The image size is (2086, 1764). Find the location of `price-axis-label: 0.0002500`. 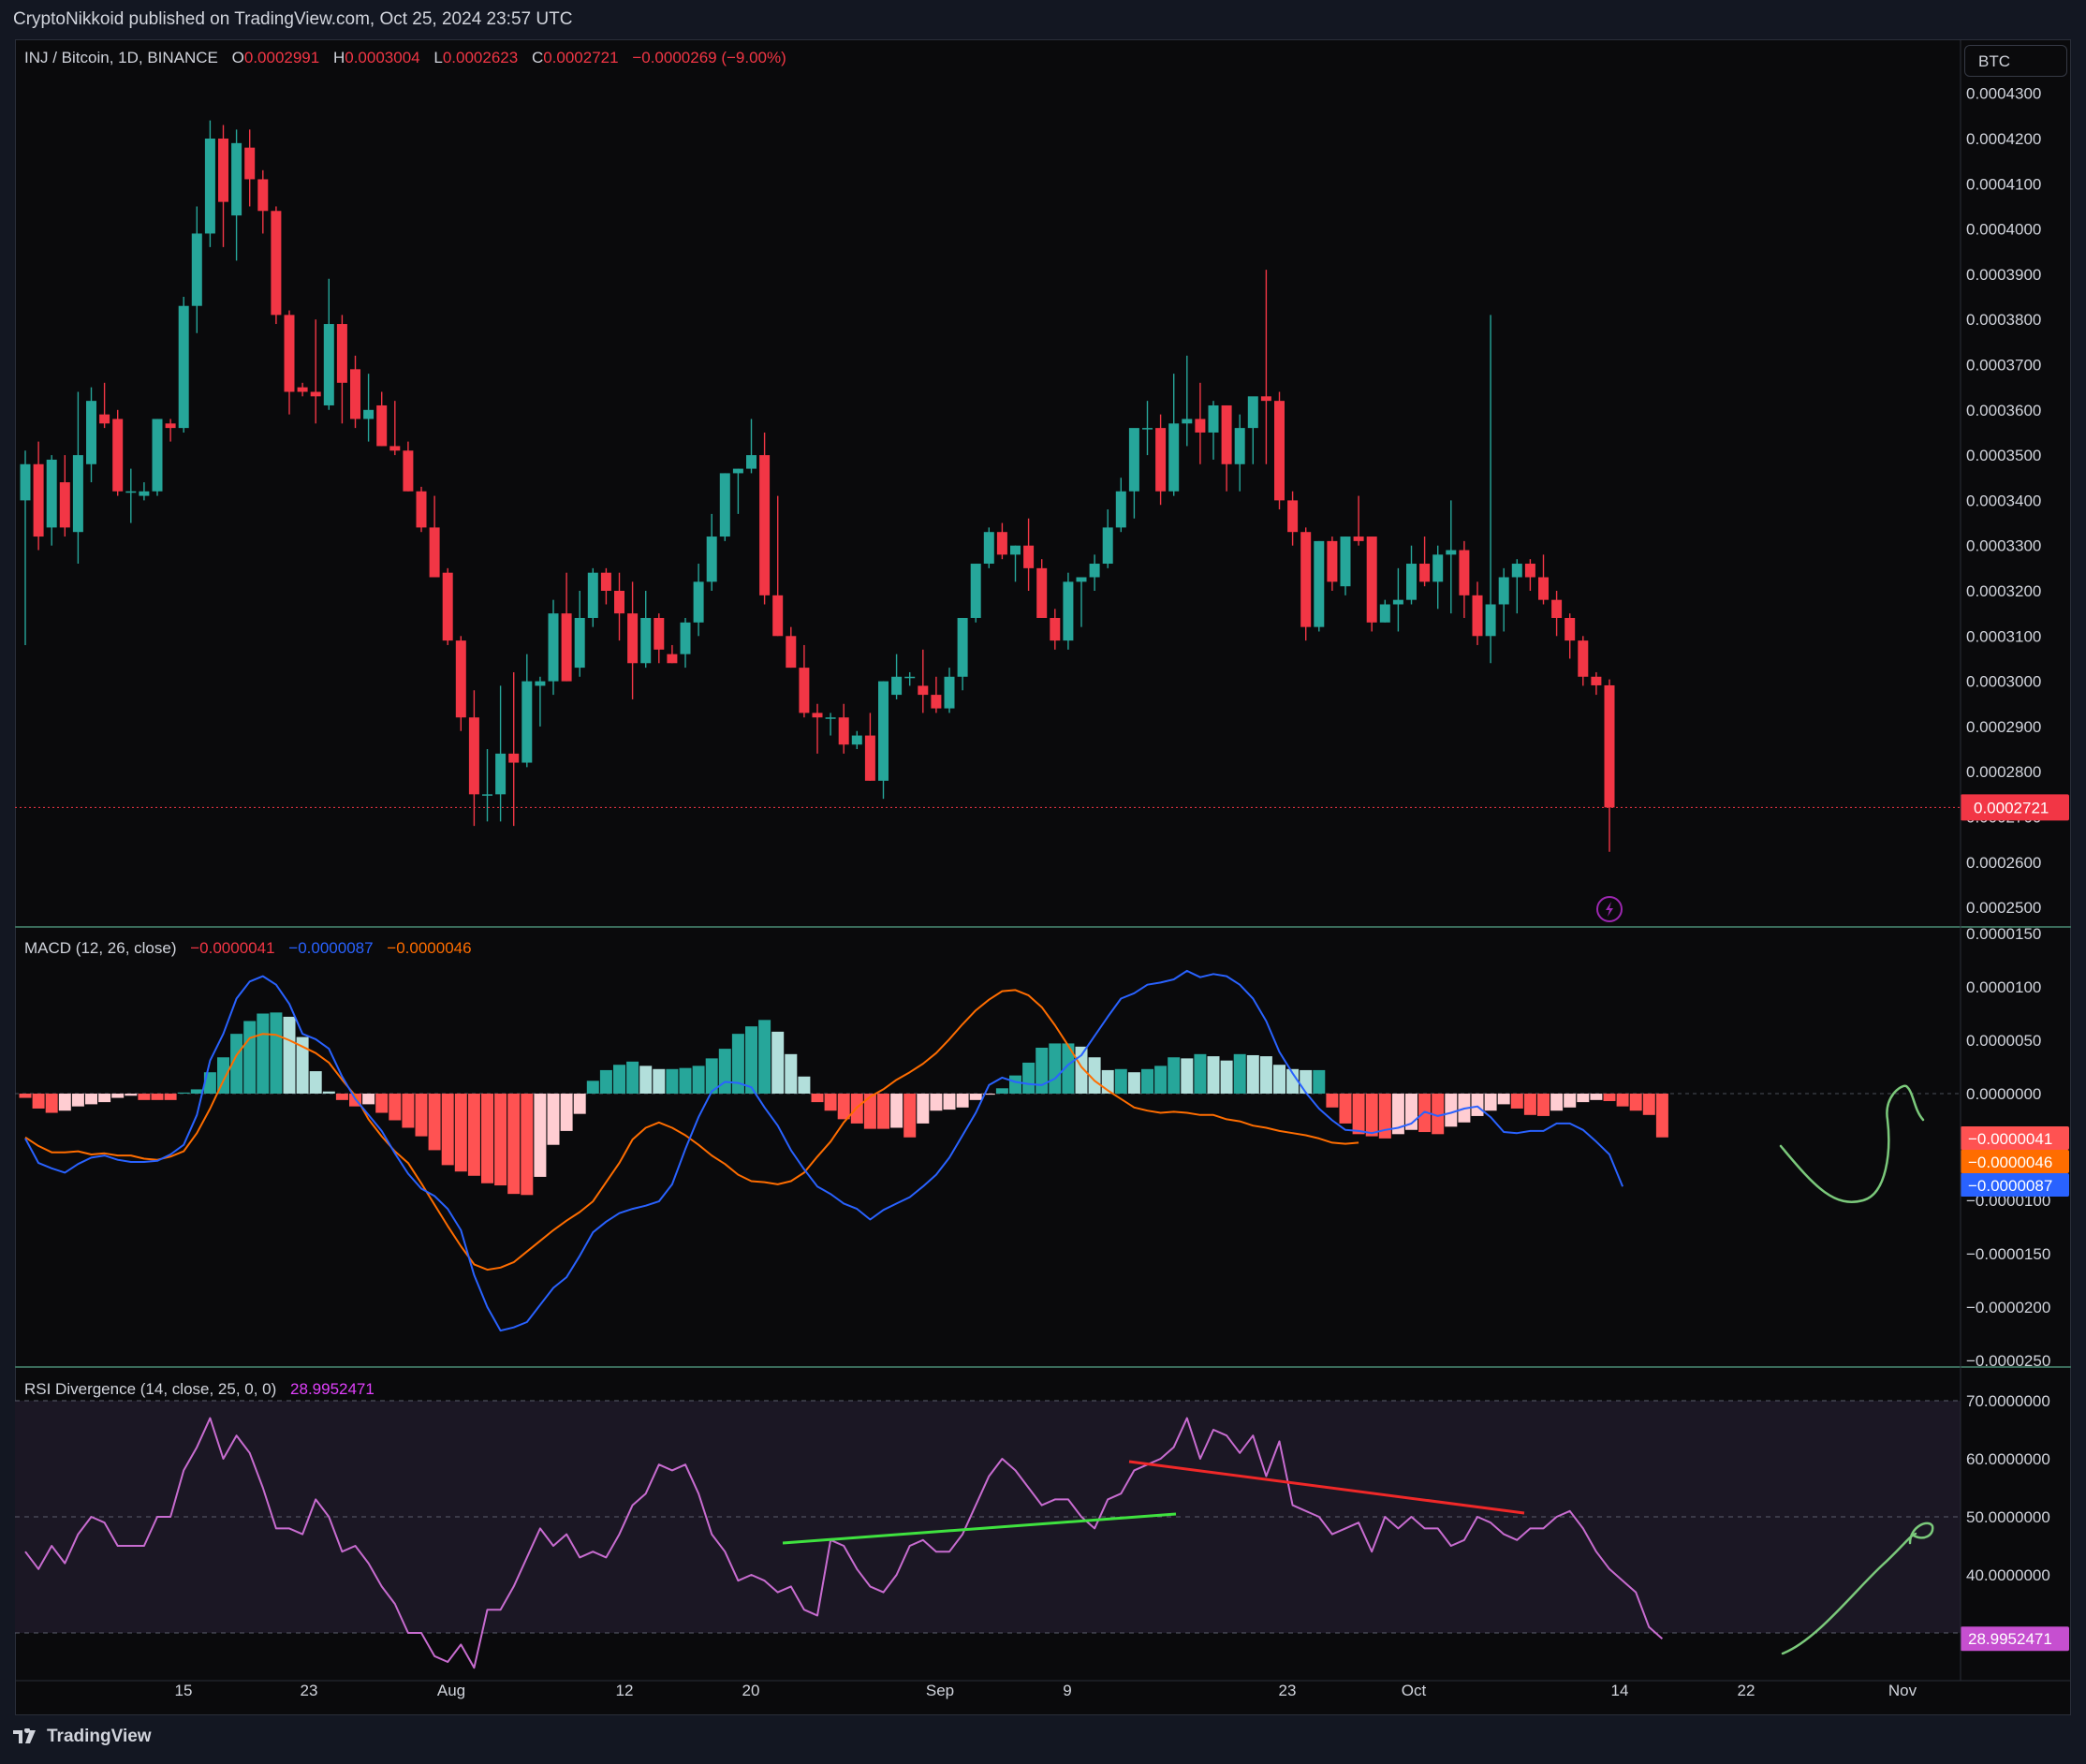

price-axis-label: 0.0002500 is located at coordinates (2003, 908).